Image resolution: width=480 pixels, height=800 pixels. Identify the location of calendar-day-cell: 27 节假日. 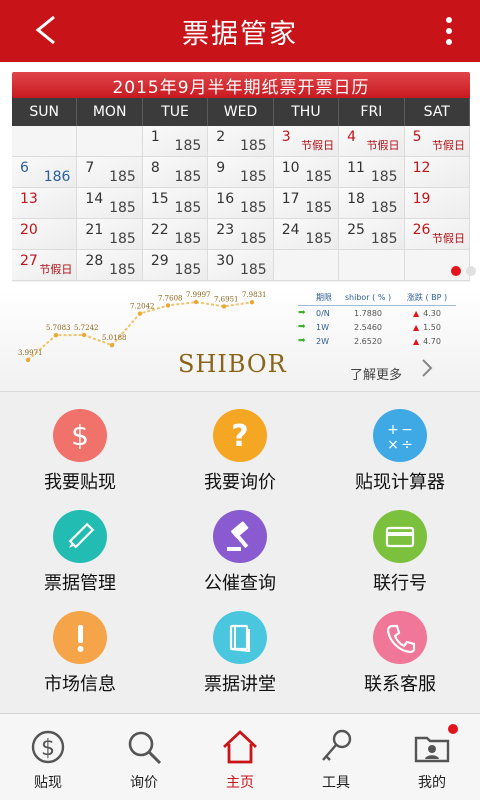
(45, 265).